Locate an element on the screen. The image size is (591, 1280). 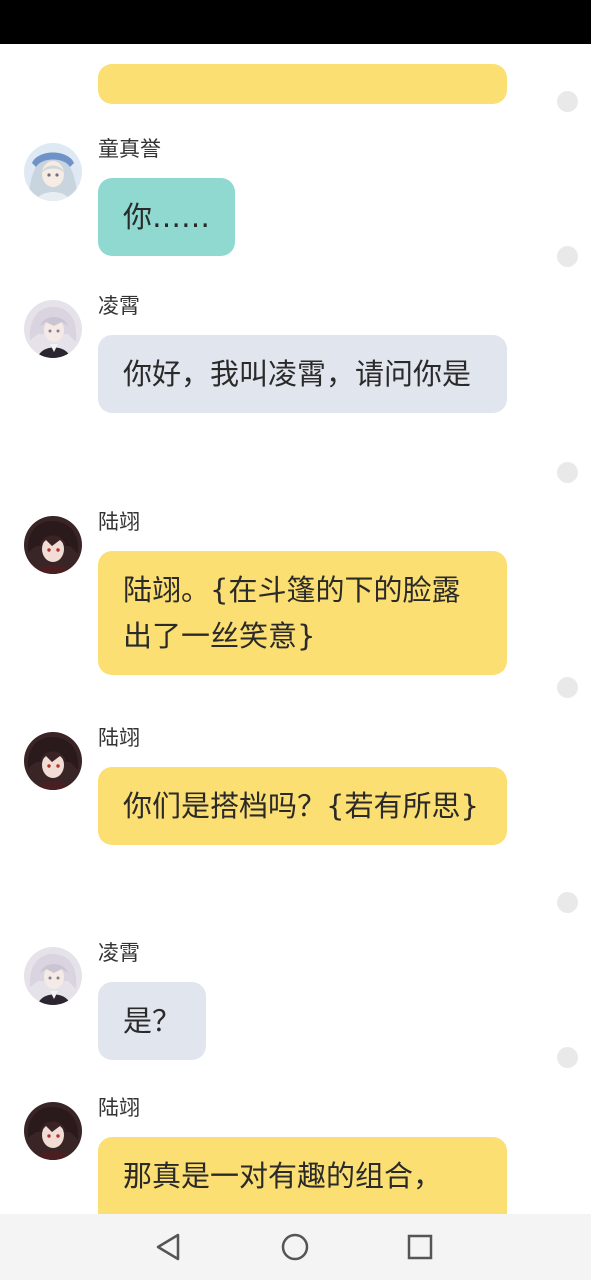
recents-square-icon is located at coordinates (420, 1247).